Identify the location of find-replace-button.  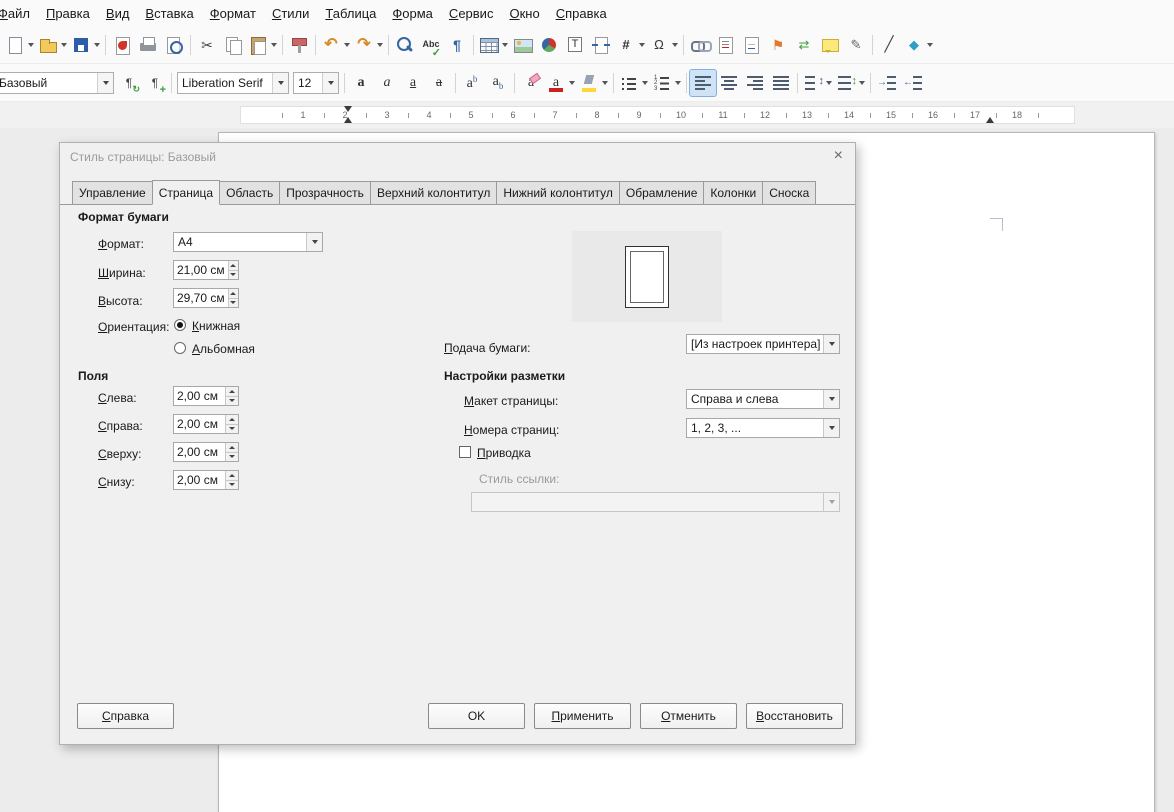
(405, 45).